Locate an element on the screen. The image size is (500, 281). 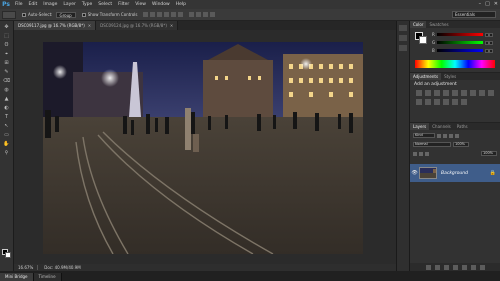
lock-all-icon is located at coordinates (427, 153).